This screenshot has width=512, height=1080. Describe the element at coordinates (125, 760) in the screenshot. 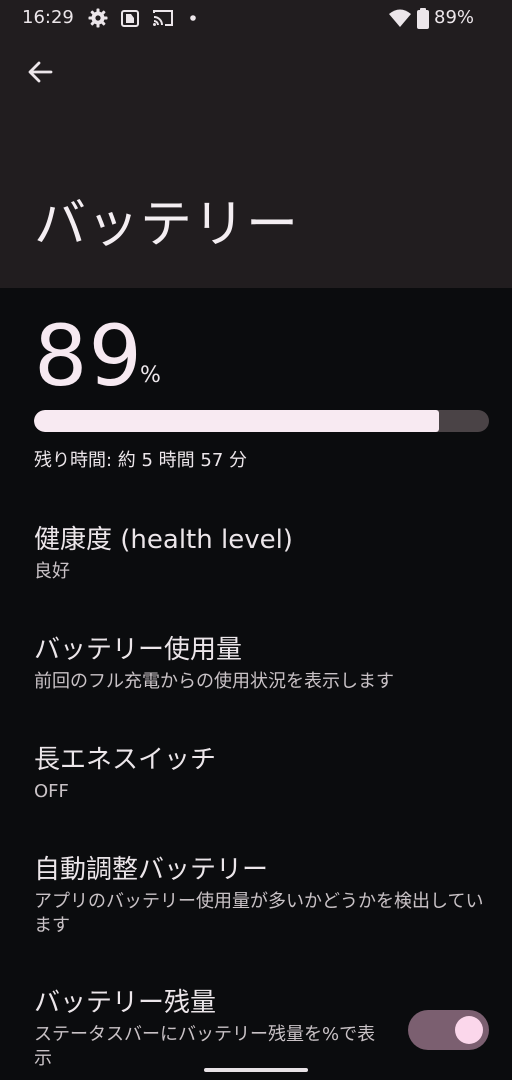

I see `pref-title: 長エネスイッチ` at that location.